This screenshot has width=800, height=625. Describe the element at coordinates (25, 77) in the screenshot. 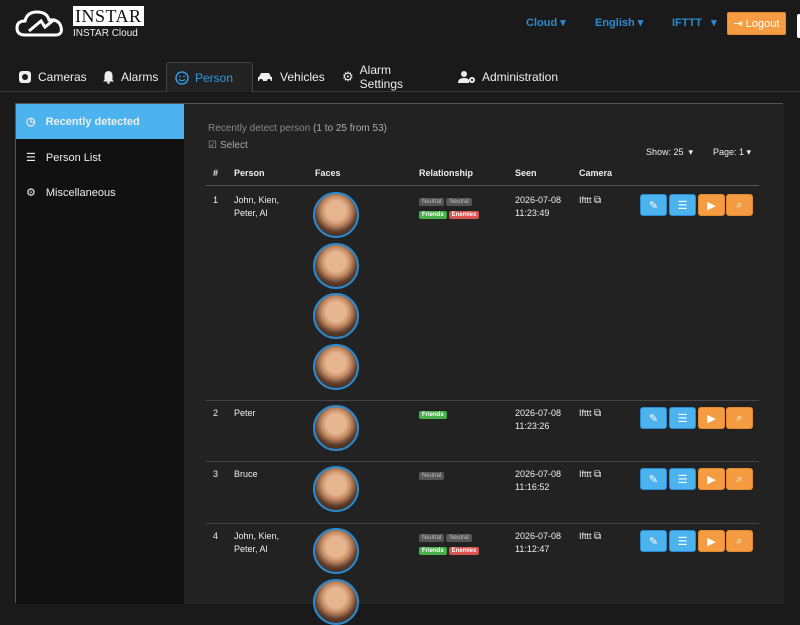

I see `camera-icon` at that location.